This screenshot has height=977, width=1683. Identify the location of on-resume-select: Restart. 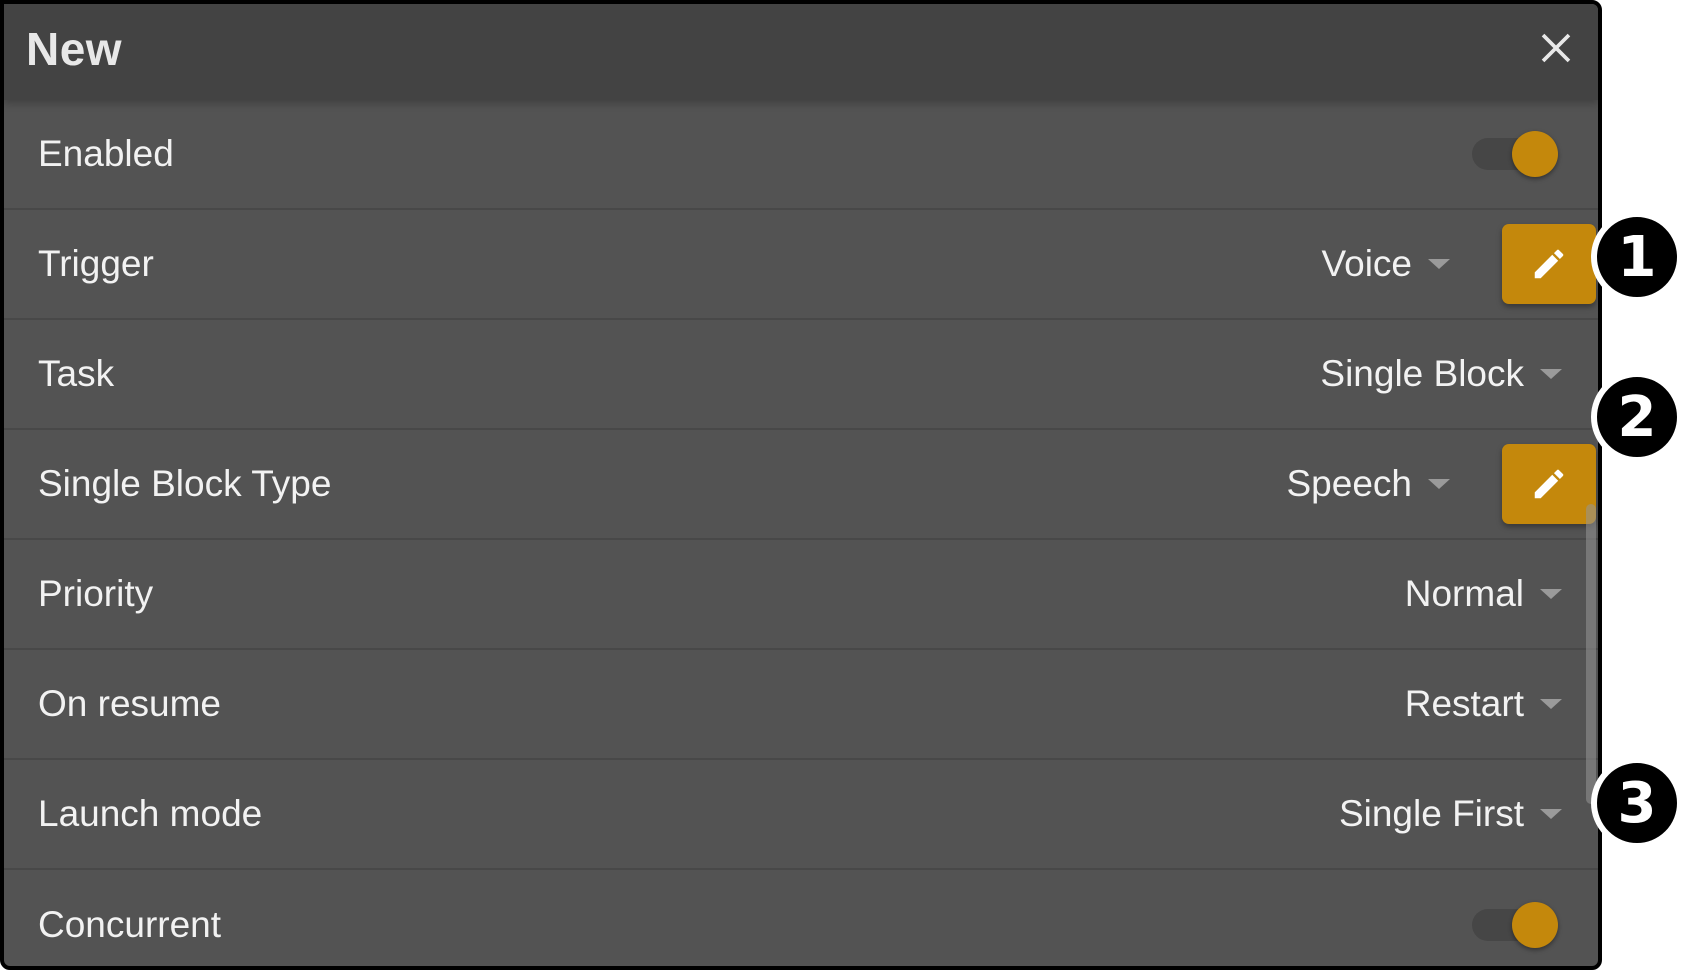
(1483, 704).